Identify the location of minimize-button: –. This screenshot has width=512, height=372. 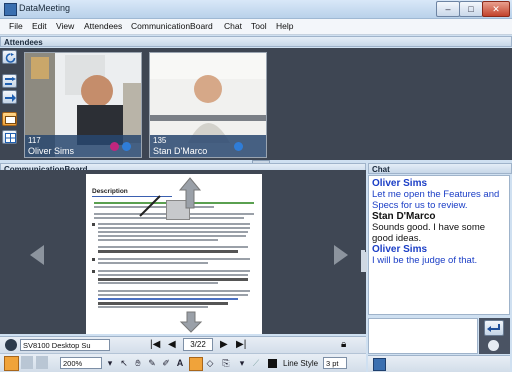
(448, 9).